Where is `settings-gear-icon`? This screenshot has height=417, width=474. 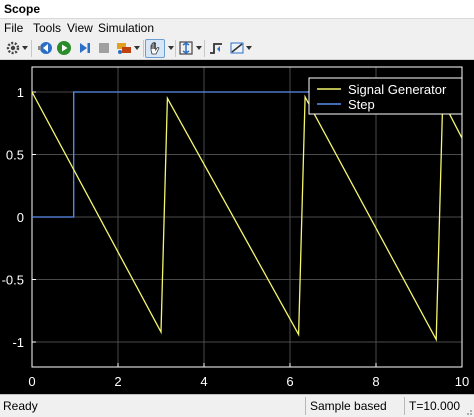 settings-gear-icon is located at coordinates (13, 48).